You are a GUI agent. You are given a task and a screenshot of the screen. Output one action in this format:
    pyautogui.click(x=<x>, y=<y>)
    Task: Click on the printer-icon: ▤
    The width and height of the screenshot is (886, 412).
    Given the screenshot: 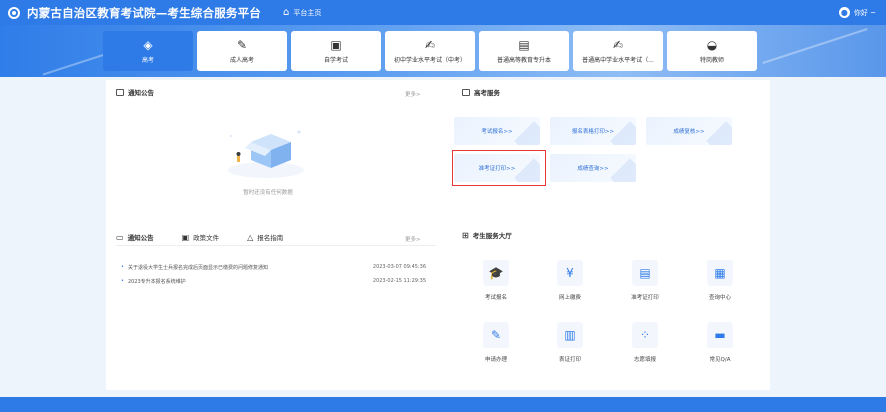 What is the action you would take?
    pyautogui.click(x=645, y=273)
    